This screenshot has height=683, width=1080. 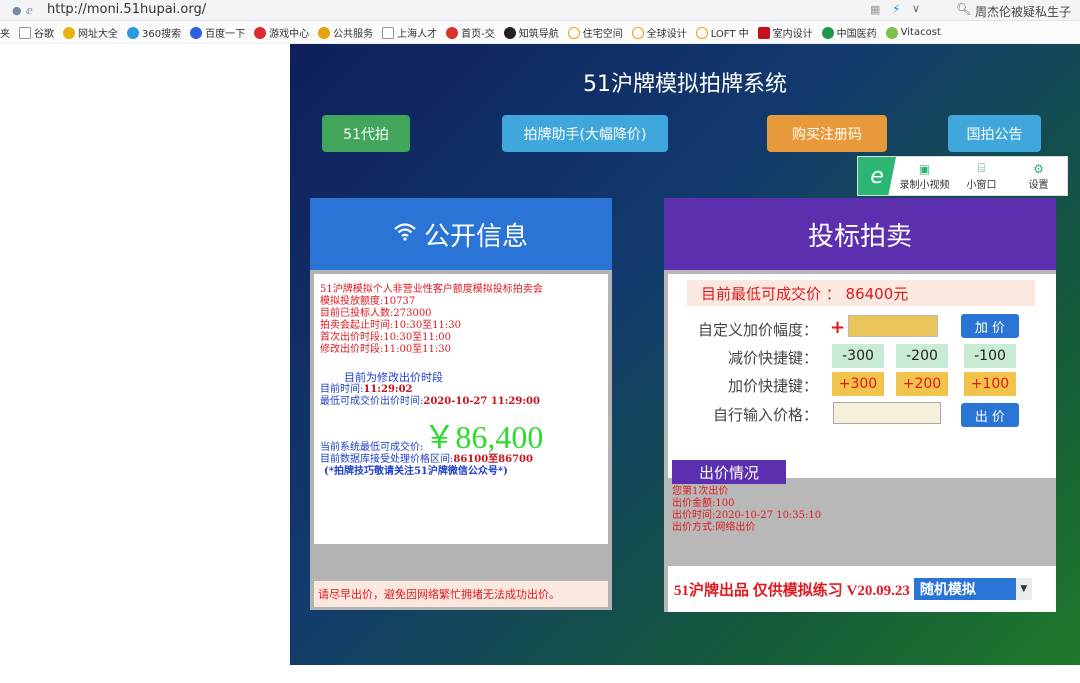 What do you see at coordinates (431, 289) in the screenshot?
I see `info-line: 51沪牌模拟个人非营业性客户额度模拟投标拍卖会` at bounding box center [431, 289].